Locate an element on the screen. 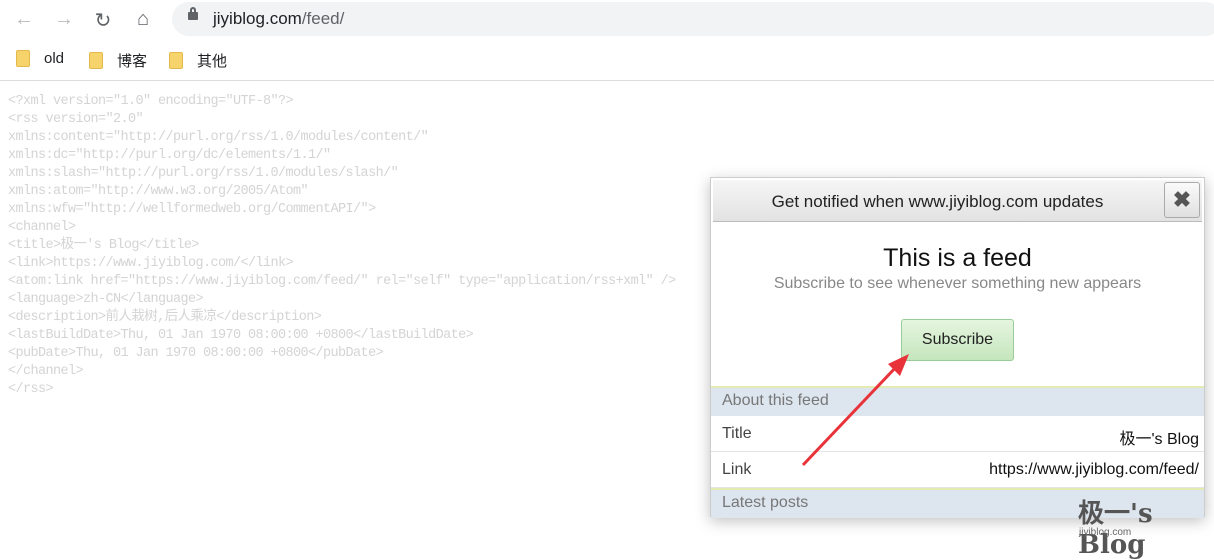 The width and height of the screenshot is (1214, 560). bookmark-other: 其他 is located at coordinates (198, 60).